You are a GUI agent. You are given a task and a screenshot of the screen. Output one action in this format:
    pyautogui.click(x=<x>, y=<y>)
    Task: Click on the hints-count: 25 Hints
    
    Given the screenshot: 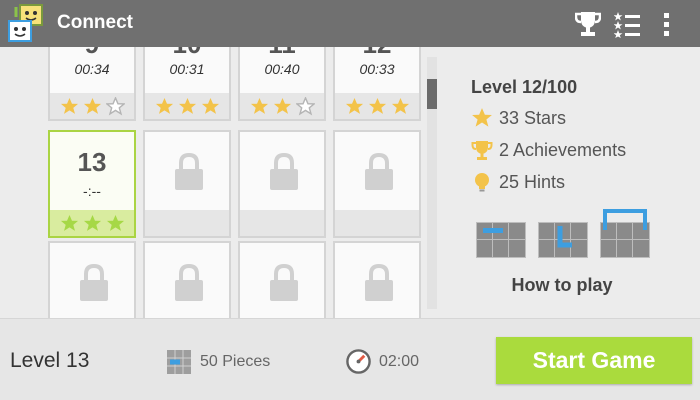 What is the action you would take?
    pyautogui.click(x=532, y=181)
    